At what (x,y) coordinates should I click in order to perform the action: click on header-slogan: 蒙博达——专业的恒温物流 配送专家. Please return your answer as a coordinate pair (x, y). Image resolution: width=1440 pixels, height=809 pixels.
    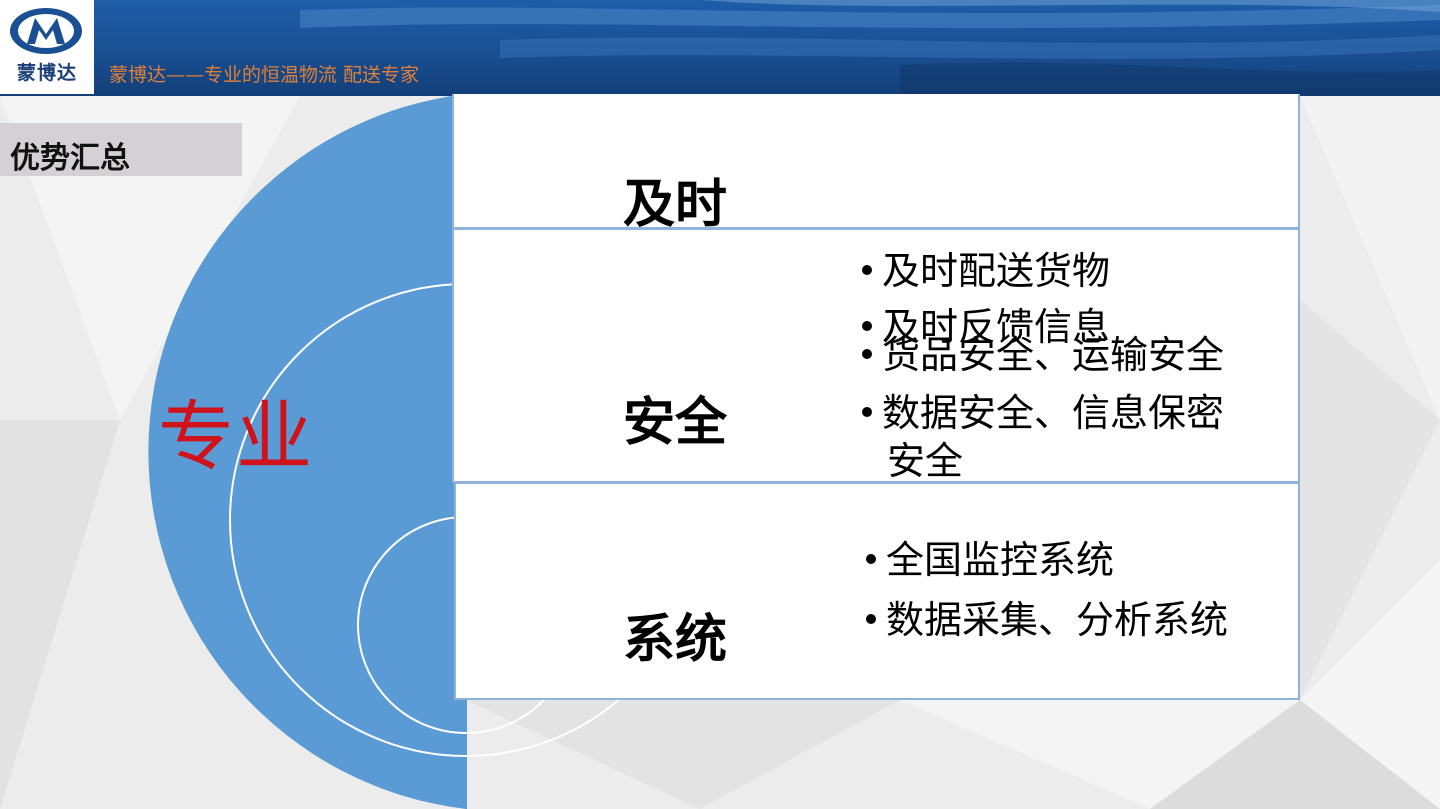
    Looking at the image, I should click on (264, 75).